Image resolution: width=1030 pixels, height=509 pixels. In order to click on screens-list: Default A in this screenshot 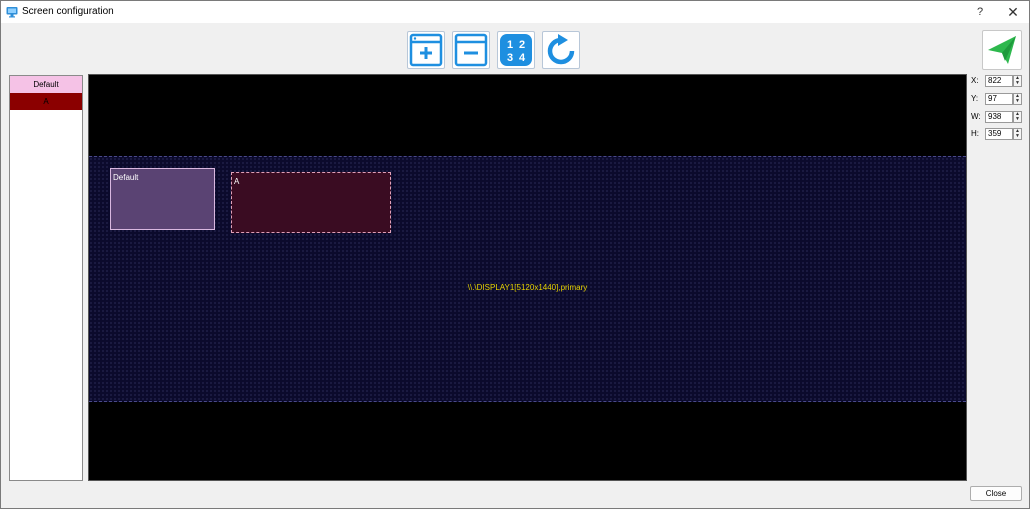, I will do `click(46, 278)`.